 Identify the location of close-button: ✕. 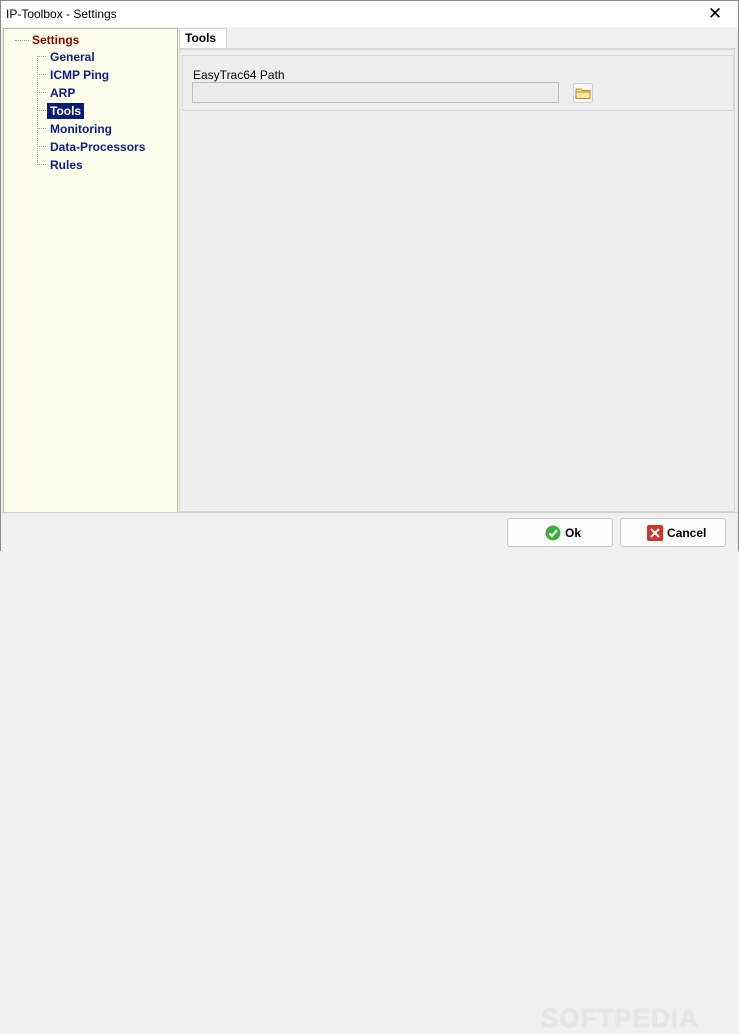
(715, 14).